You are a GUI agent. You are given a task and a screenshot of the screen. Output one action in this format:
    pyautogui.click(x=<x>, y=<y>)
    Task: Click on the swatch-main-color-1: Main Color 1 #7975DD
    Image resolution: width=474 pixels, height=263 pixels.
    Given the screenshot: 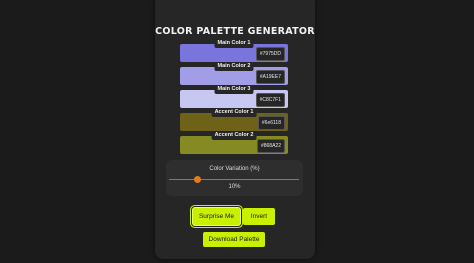 What is the action you would take?
    pyautogui.click(x=234, y=50)
    